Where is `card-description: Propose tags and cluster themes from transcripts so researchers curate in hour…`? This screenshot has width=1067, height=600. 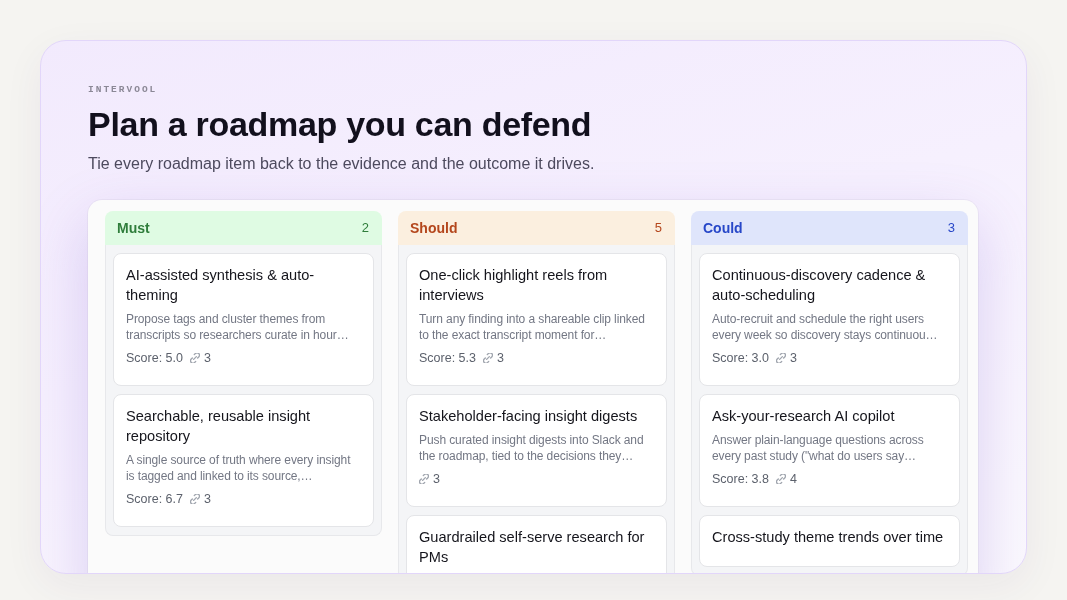
card-description: Propose tags and cluster themes from transcripts so researchers curate in hour… is located at coordinates (238, 327).